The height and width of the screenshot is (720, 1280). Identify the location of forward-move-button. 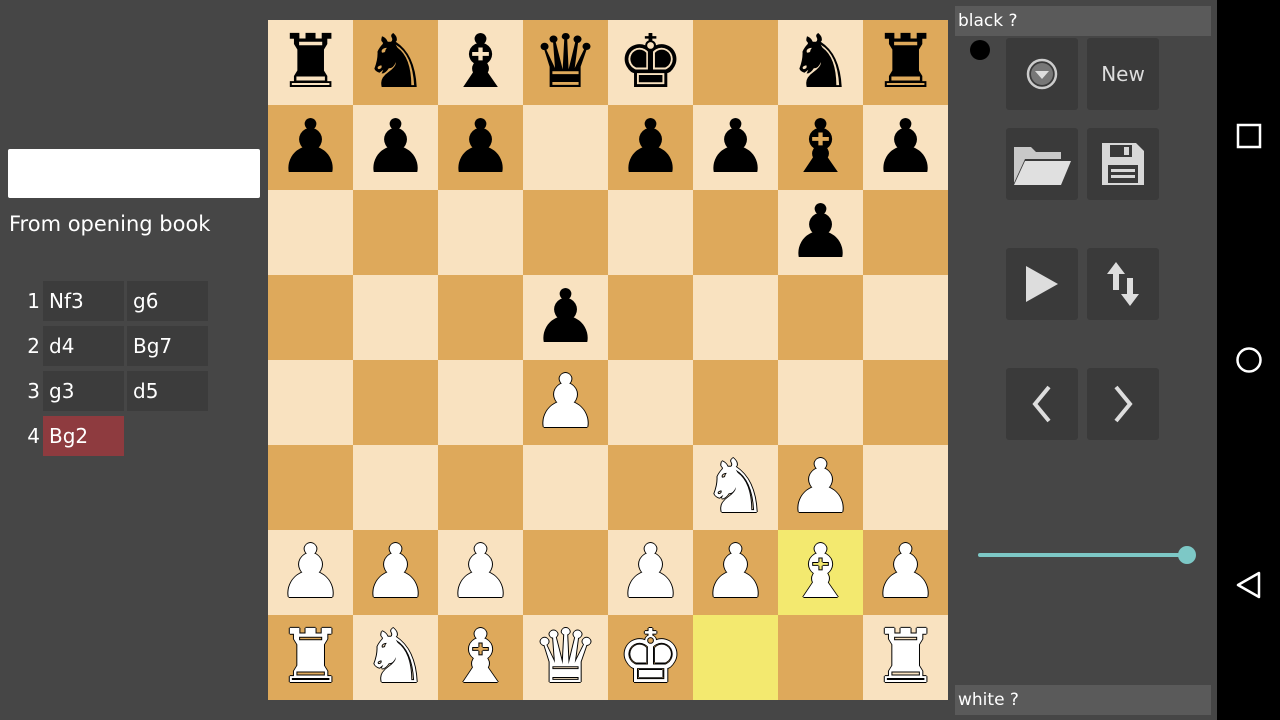
(1123, 404).